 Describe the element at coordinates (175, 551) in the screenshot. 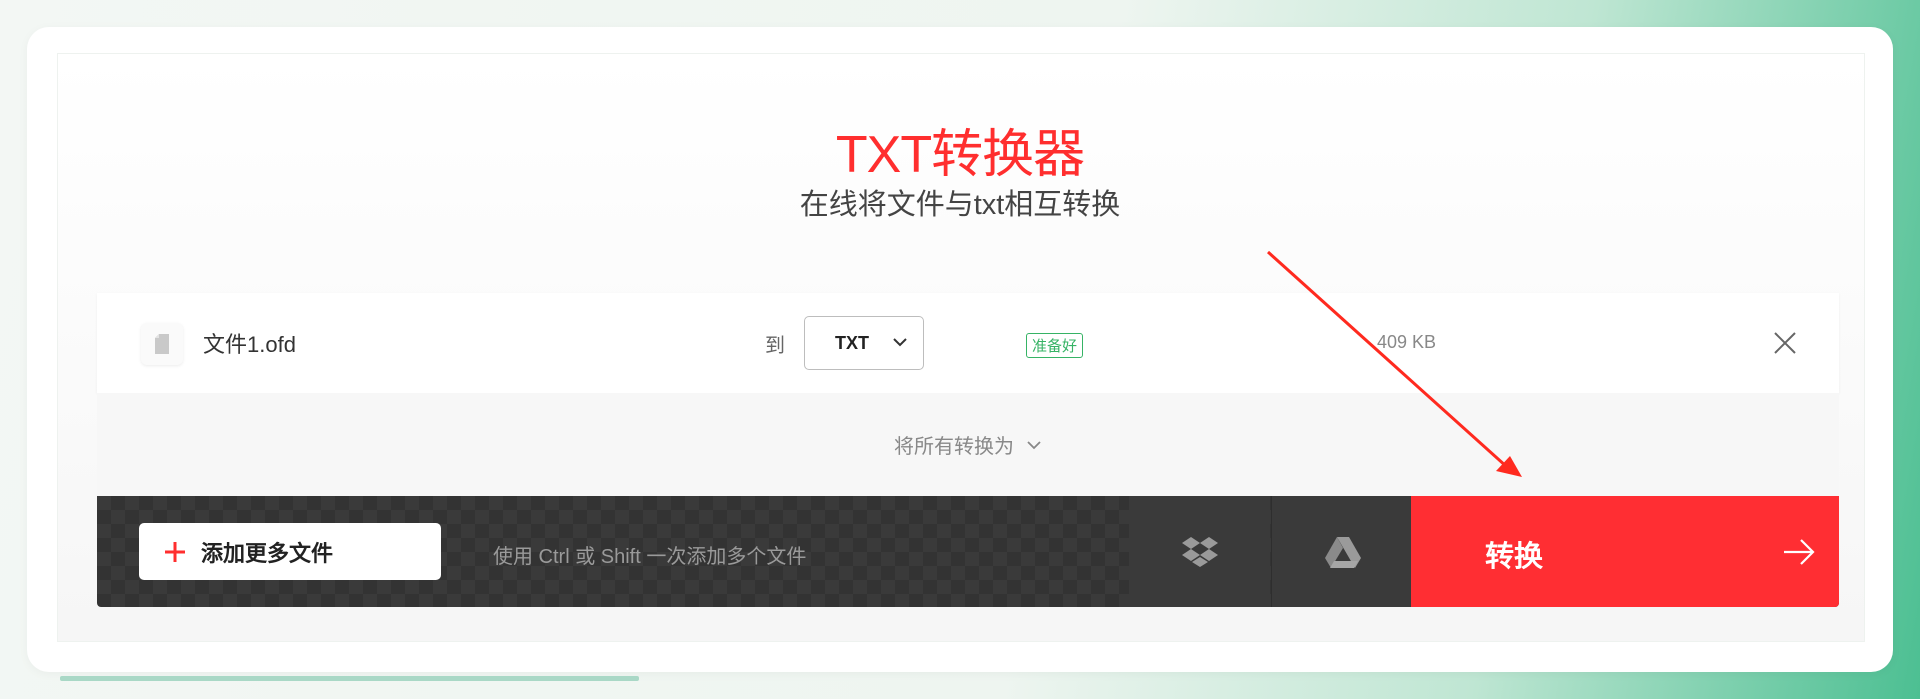

I see `plus-icon` at that location.